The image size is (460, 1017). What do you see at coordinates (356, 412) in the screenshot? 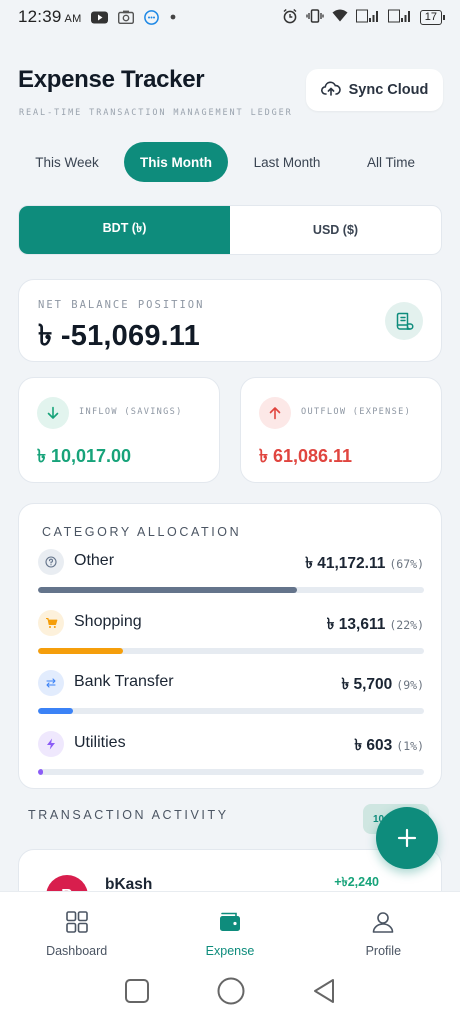
I see `outflow-label: OUTFLOW (EXPENSE)` at bounding box center [356, 412].